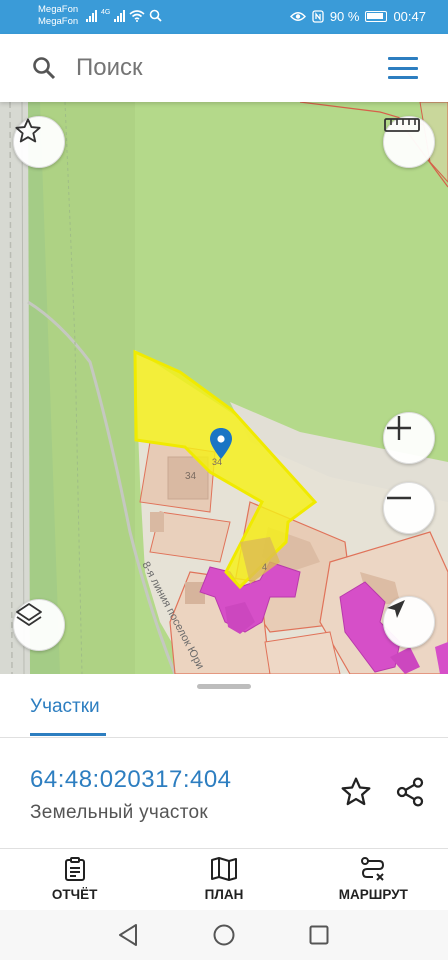  Describe the element at coordinates (373, 869) in the screenshot. I see `route-icon` at that location.